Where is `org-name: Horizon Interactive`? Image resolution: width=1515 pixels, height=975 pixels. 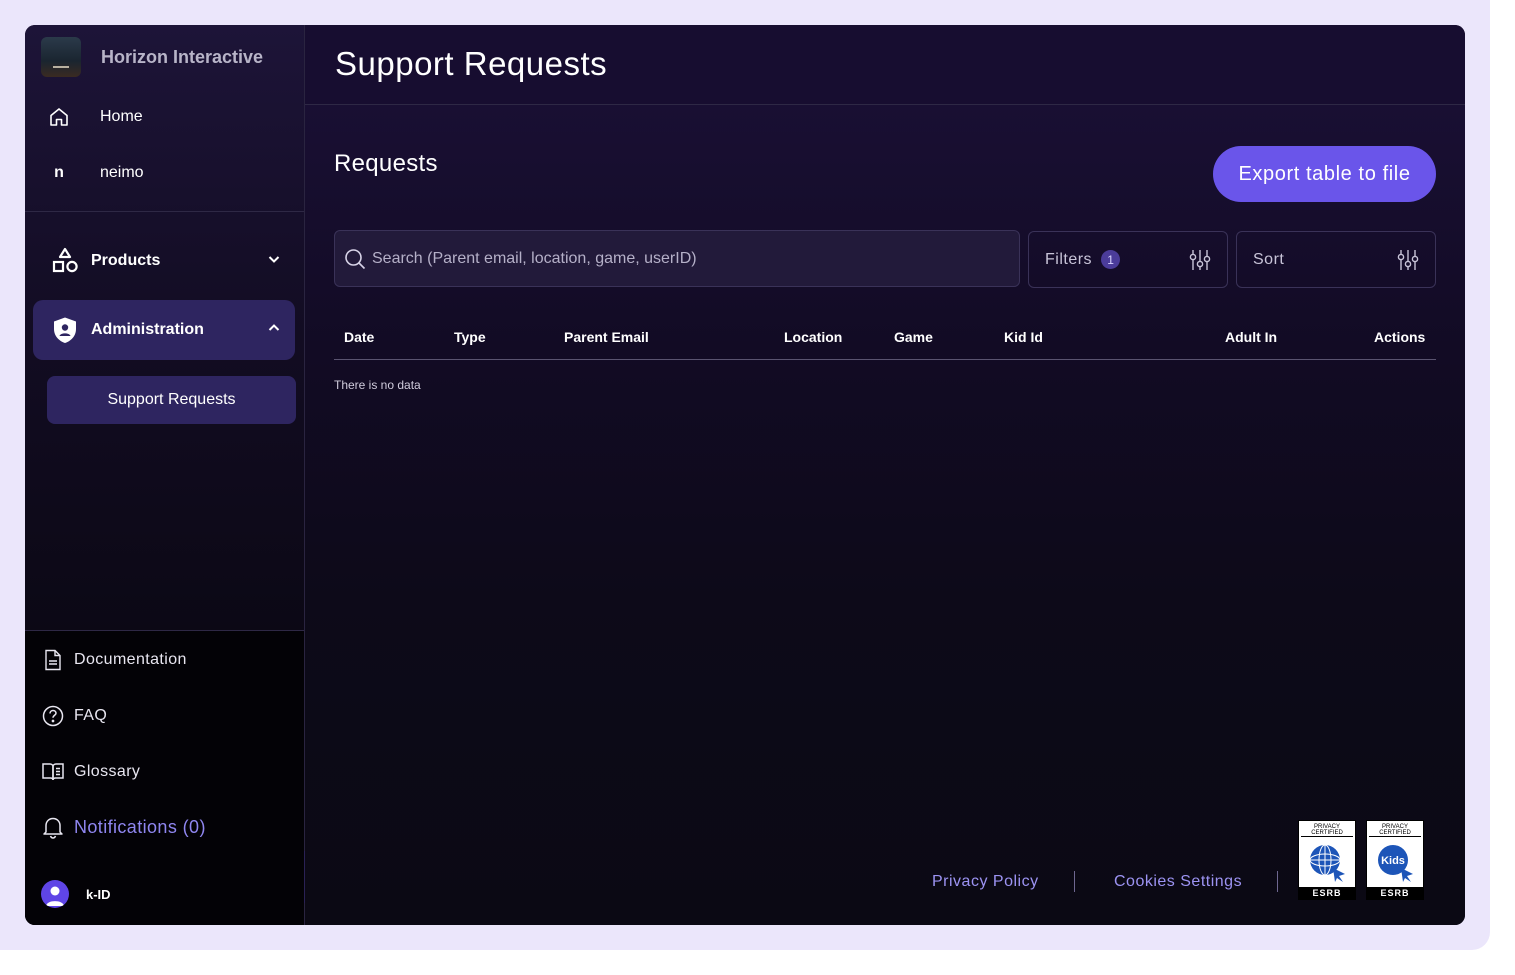 org-name: Horizon Interactive is located at coordinates (182, 56).